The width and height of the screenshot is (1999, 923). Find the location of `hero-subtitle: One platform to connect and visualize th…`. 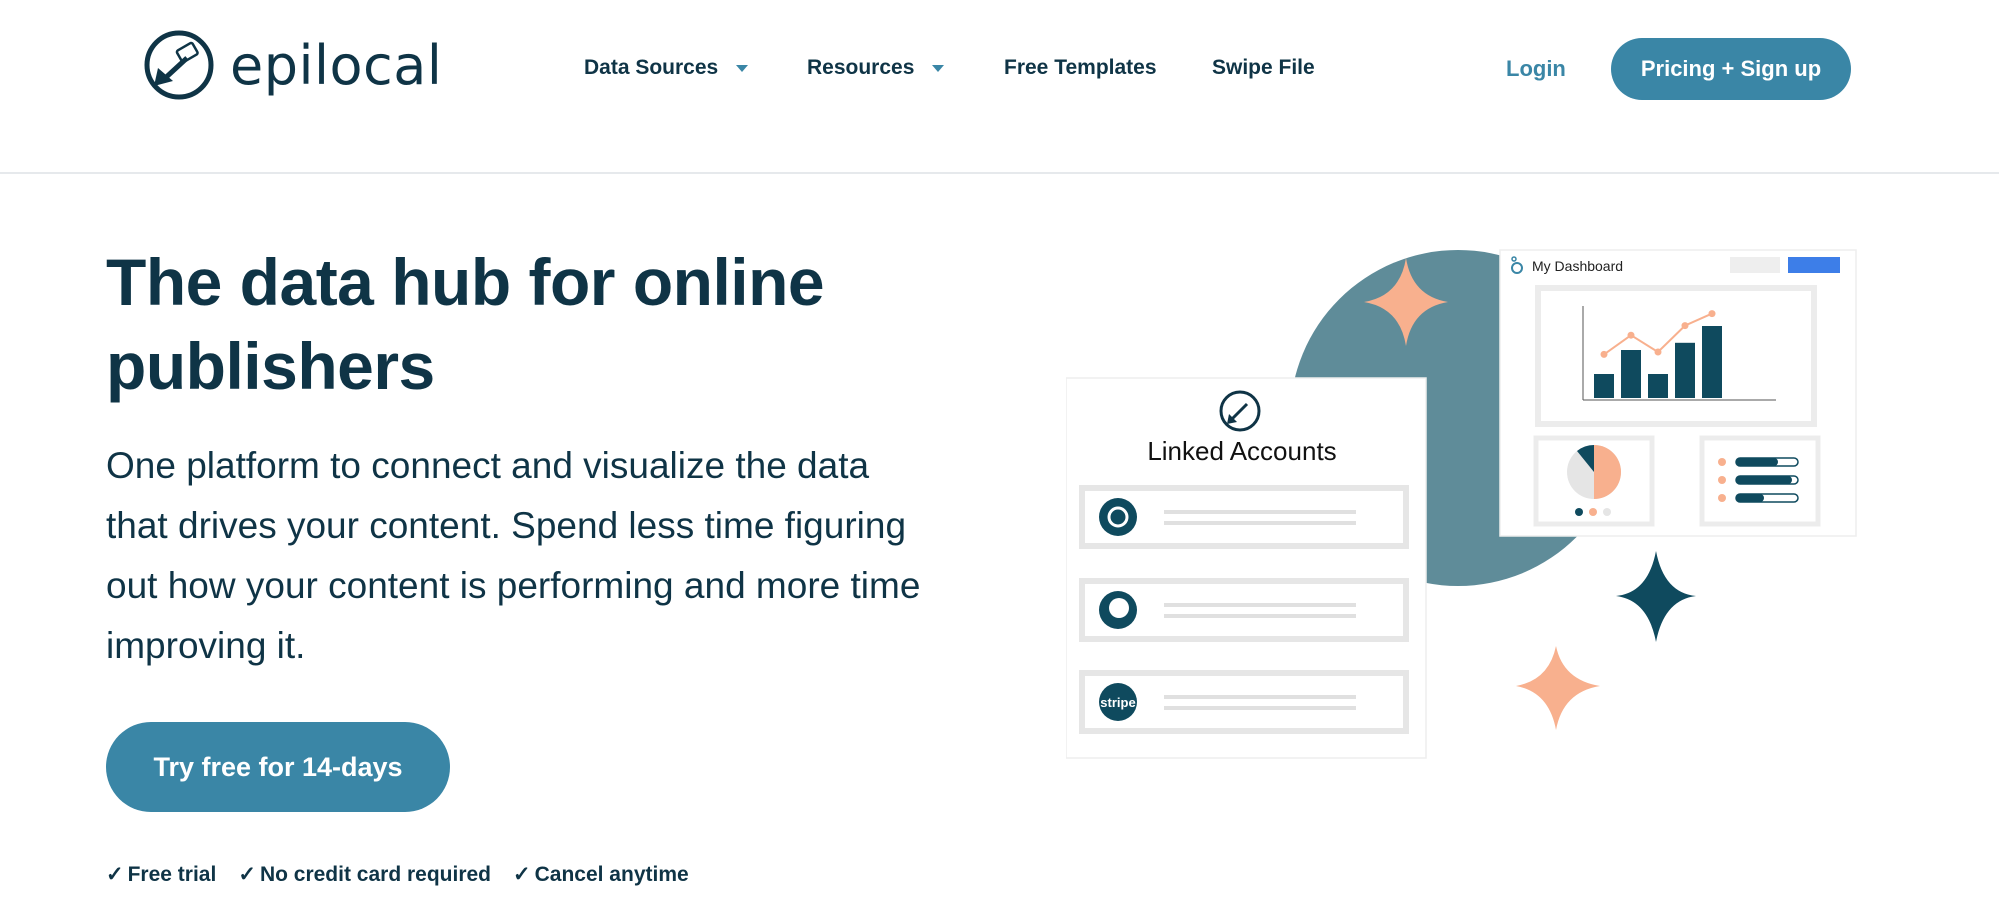

hero-subtitle: One platform to connect and visualize th… is located at coordinates (513, 555).